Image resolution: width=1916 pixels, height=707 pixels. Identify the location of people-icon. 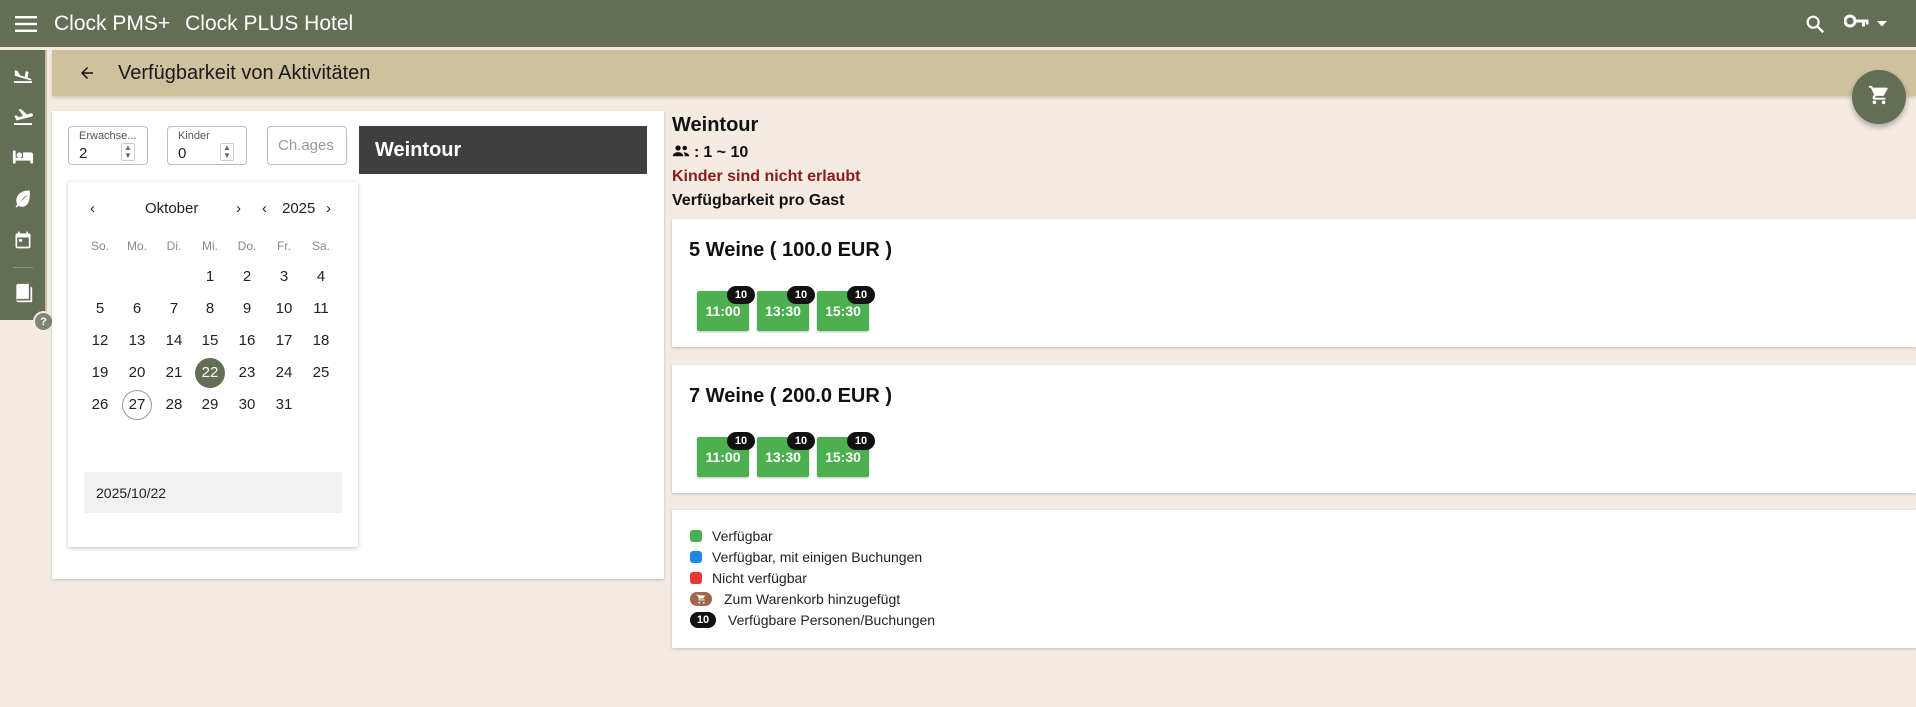
(681, 153).